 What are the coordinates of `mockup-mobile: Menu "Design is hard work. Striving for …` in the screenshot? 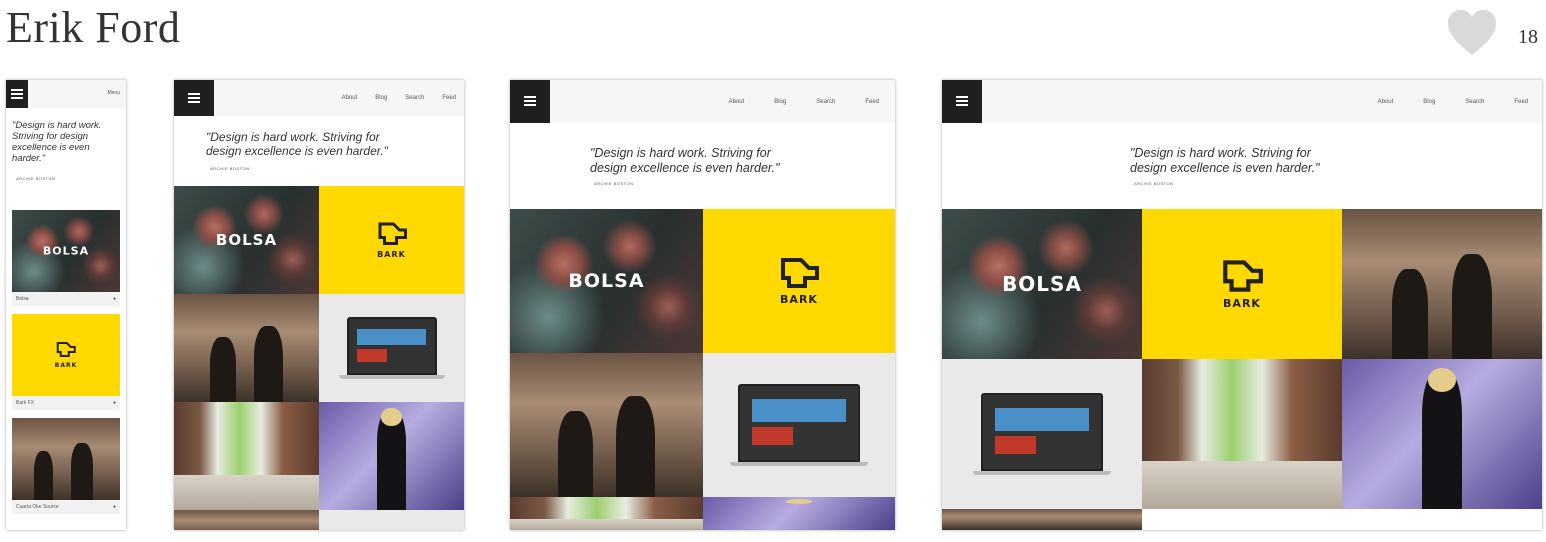 It's located at (66, 305).